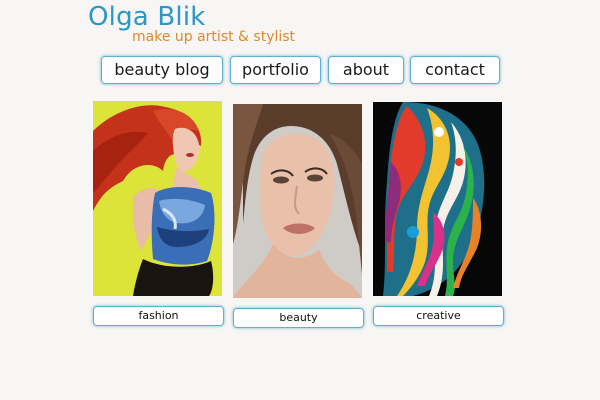 This screenshot has height=400, width=600. Describe the element at coordinates (162, 70) in the screenshot. I see `nav-beauty-blog-button: beauty blog` at that location.